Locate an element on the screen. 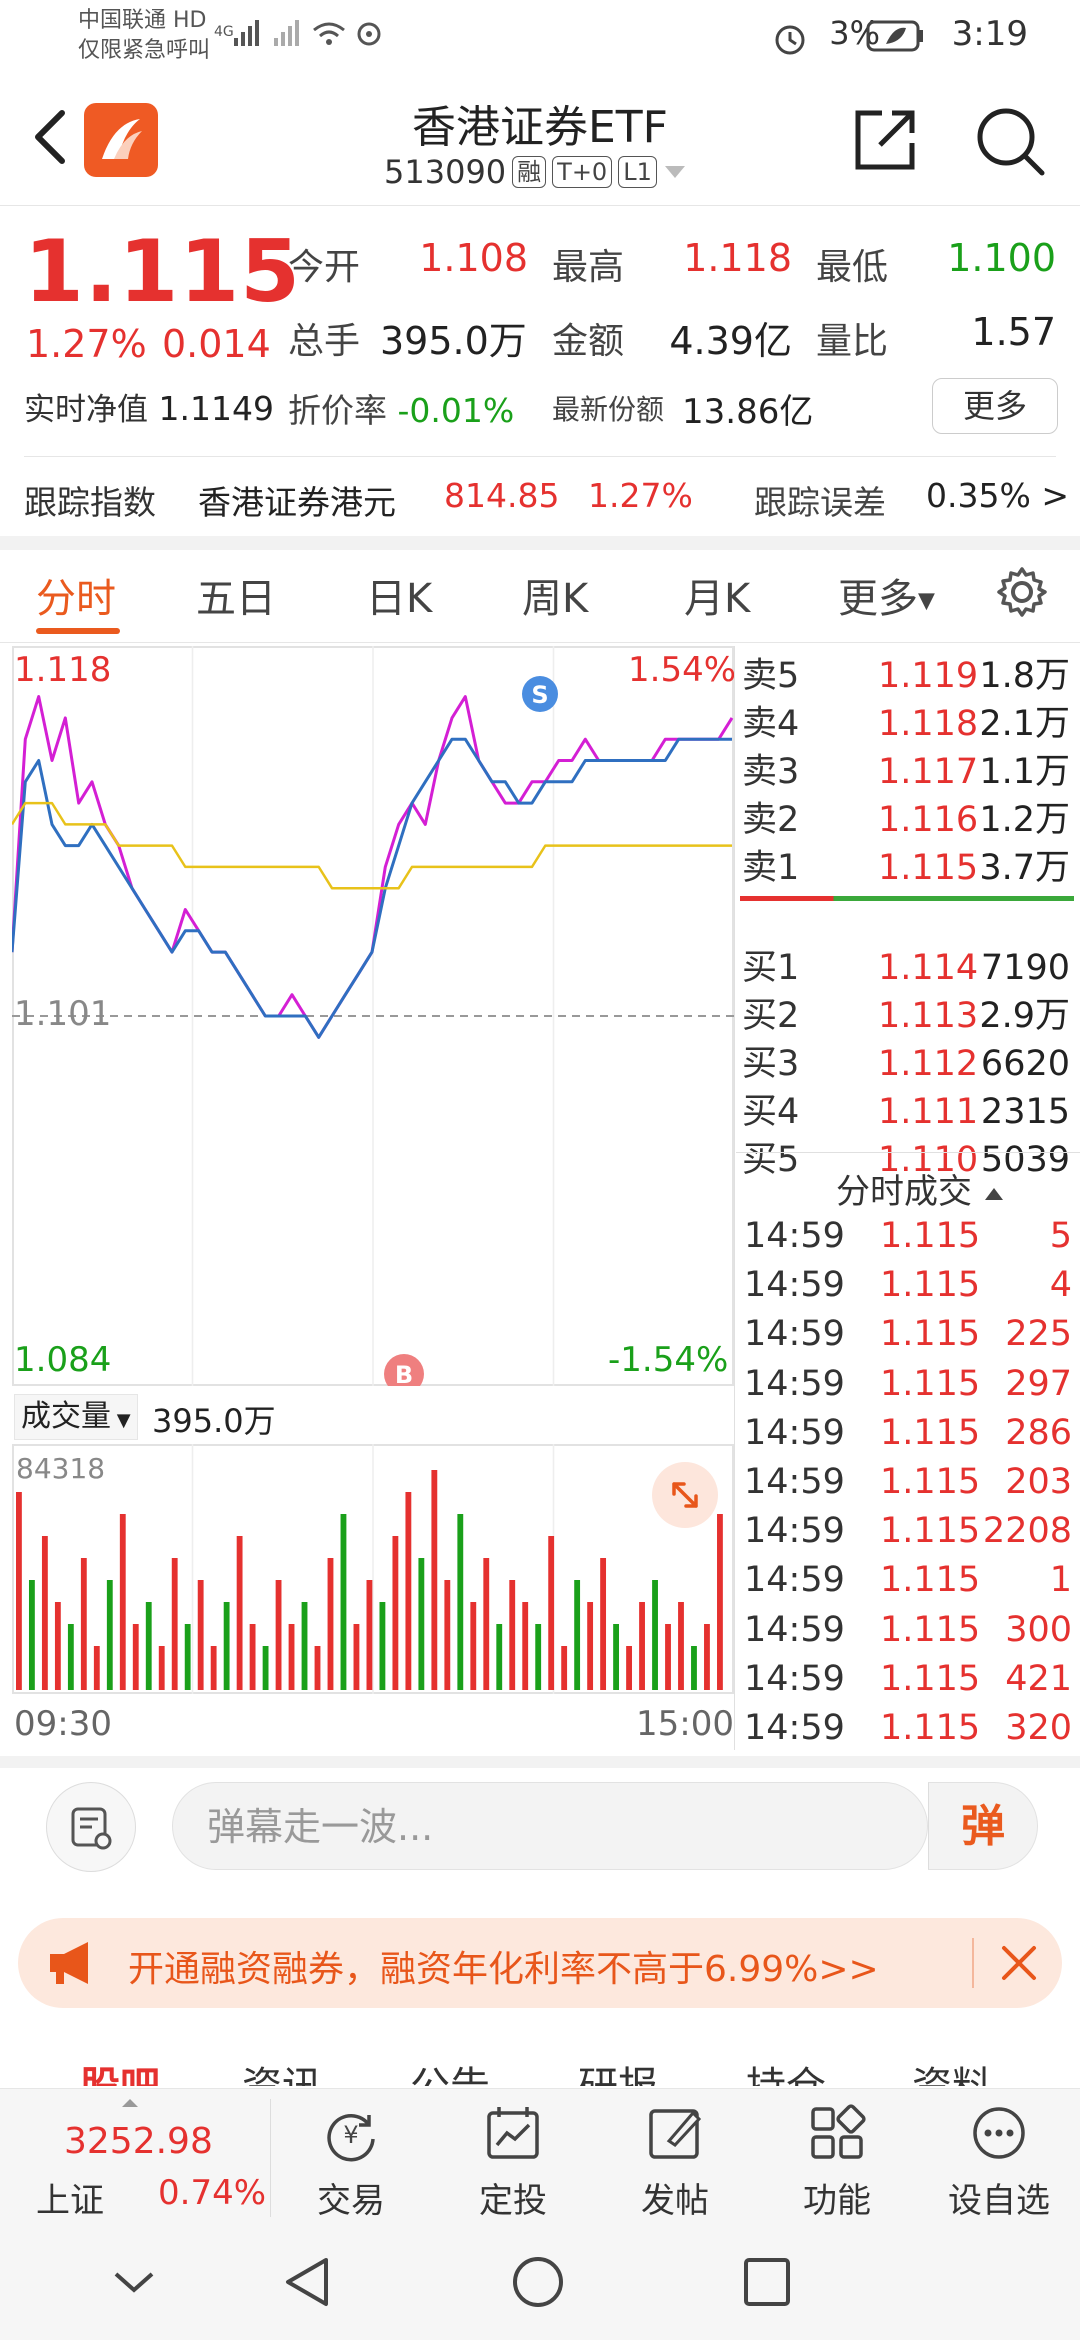  bid-row: 买1 1.114 7190 is located at coordinates (910, 968).